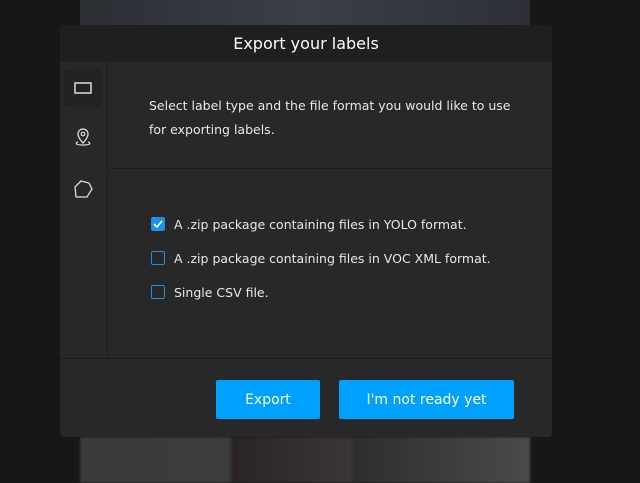 This screenshot has width=640, height=483. Describe the element at coordinates (84, 210) in the screenshot. I see `label-type-sidebar` at that location.